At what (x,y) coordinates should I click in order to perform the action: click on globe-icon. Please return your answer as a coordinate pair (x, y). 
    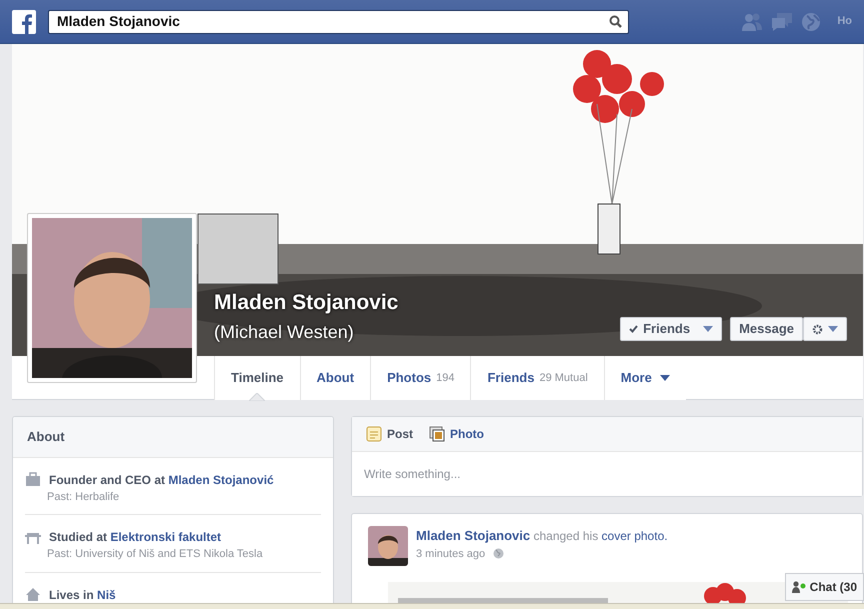
    Looking at the image, I should click on (498, 554).